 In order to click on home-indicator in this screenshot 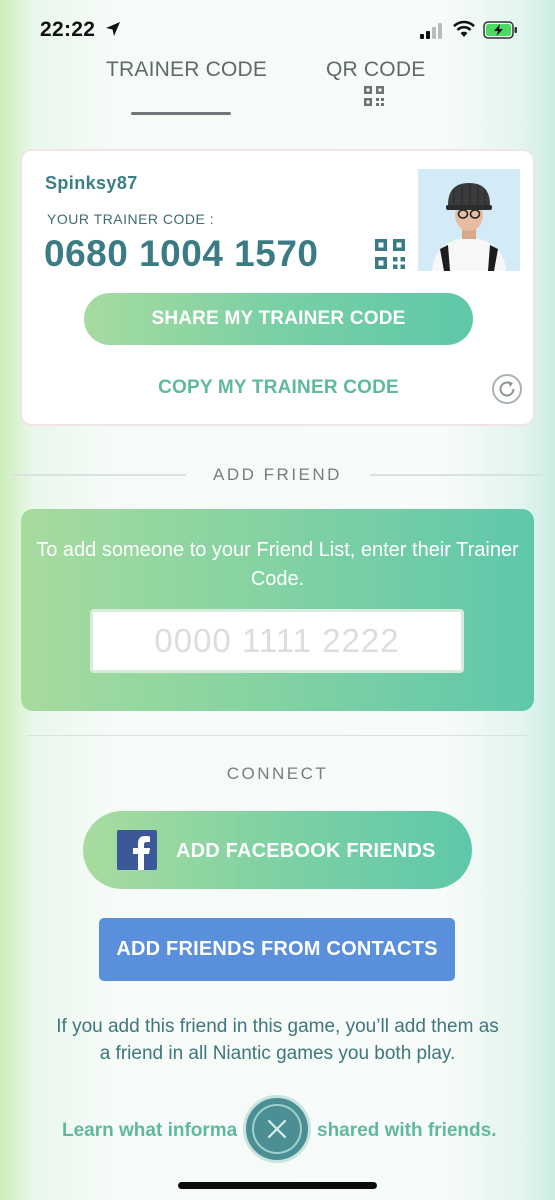, I will do `click(277, 1185)`.